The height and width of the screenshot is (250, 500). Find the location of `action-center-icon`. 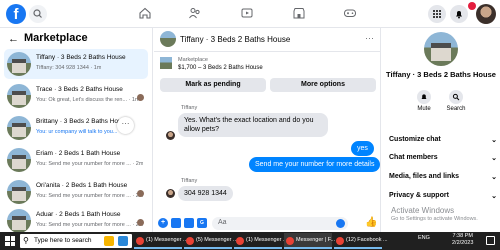

action-center-icon is located at coordinates (490, 240).